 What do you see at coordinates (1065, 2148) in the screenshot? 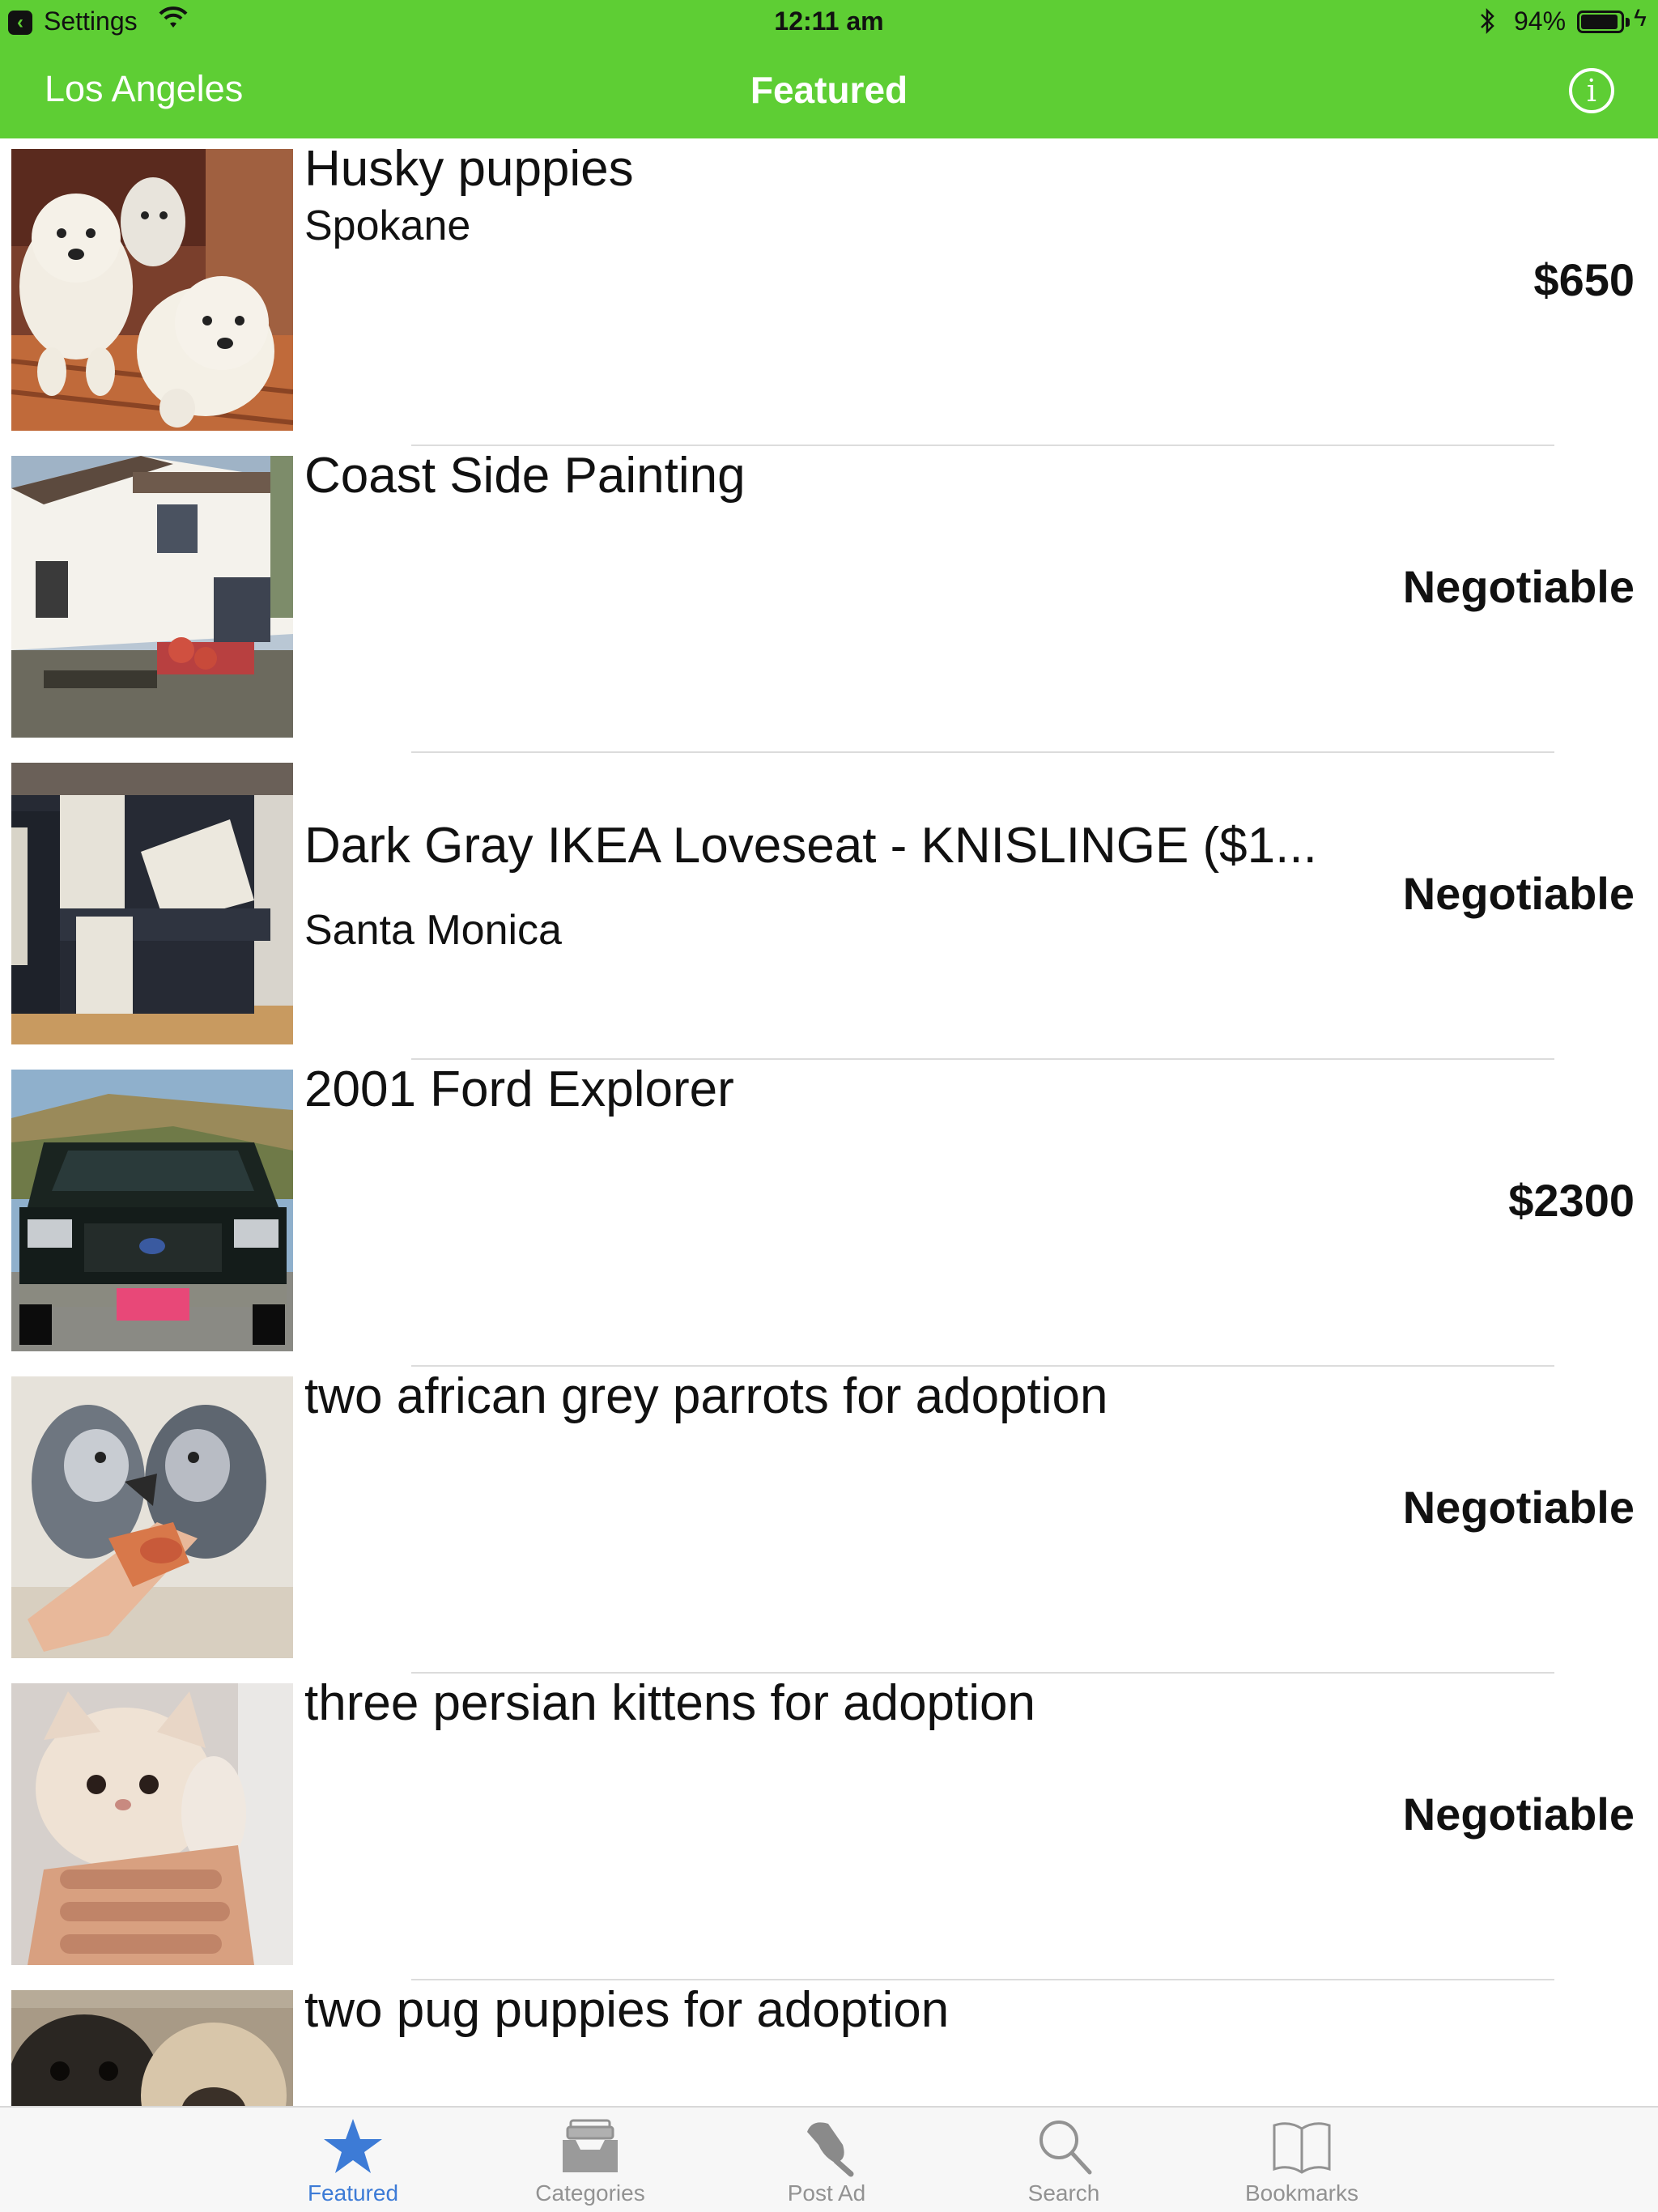
I see `search-icon` at bounding box center [1065, 2148].